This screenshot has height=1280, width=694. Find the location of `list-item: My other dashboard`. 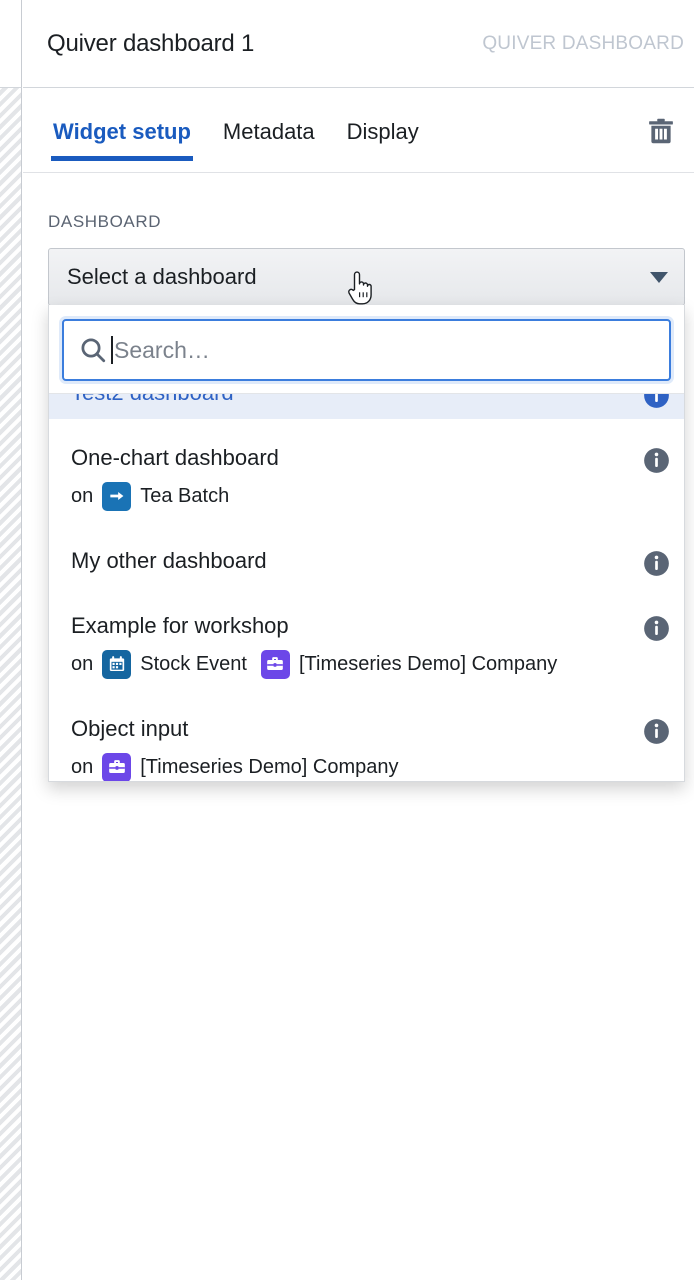

list-item: My other dashboard is located at coordinates (366, 561).